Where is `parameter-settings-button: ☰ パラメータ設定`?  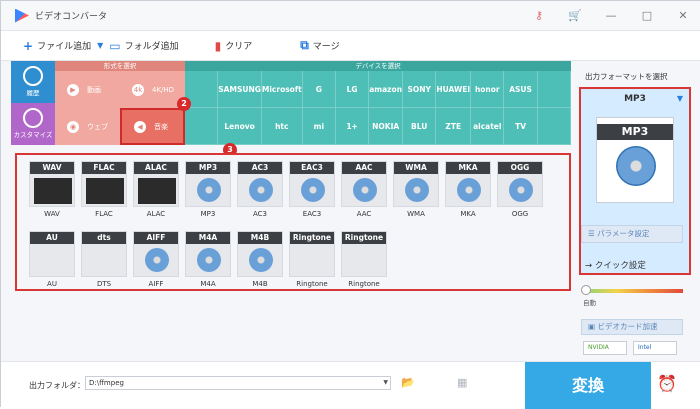 parameter-settings-button: ☰ パラメータ設定 is located at coordinates (632, 234).